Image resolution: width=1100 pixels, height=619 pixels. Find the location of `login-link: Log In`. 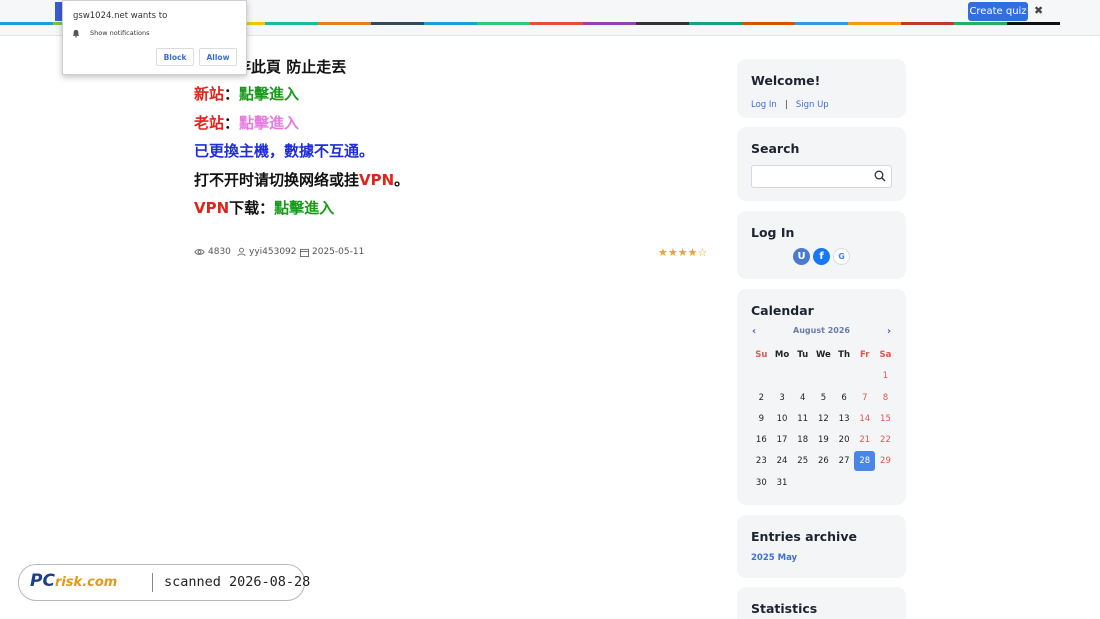

login-link: Log In is located at coordinates (764, 105).